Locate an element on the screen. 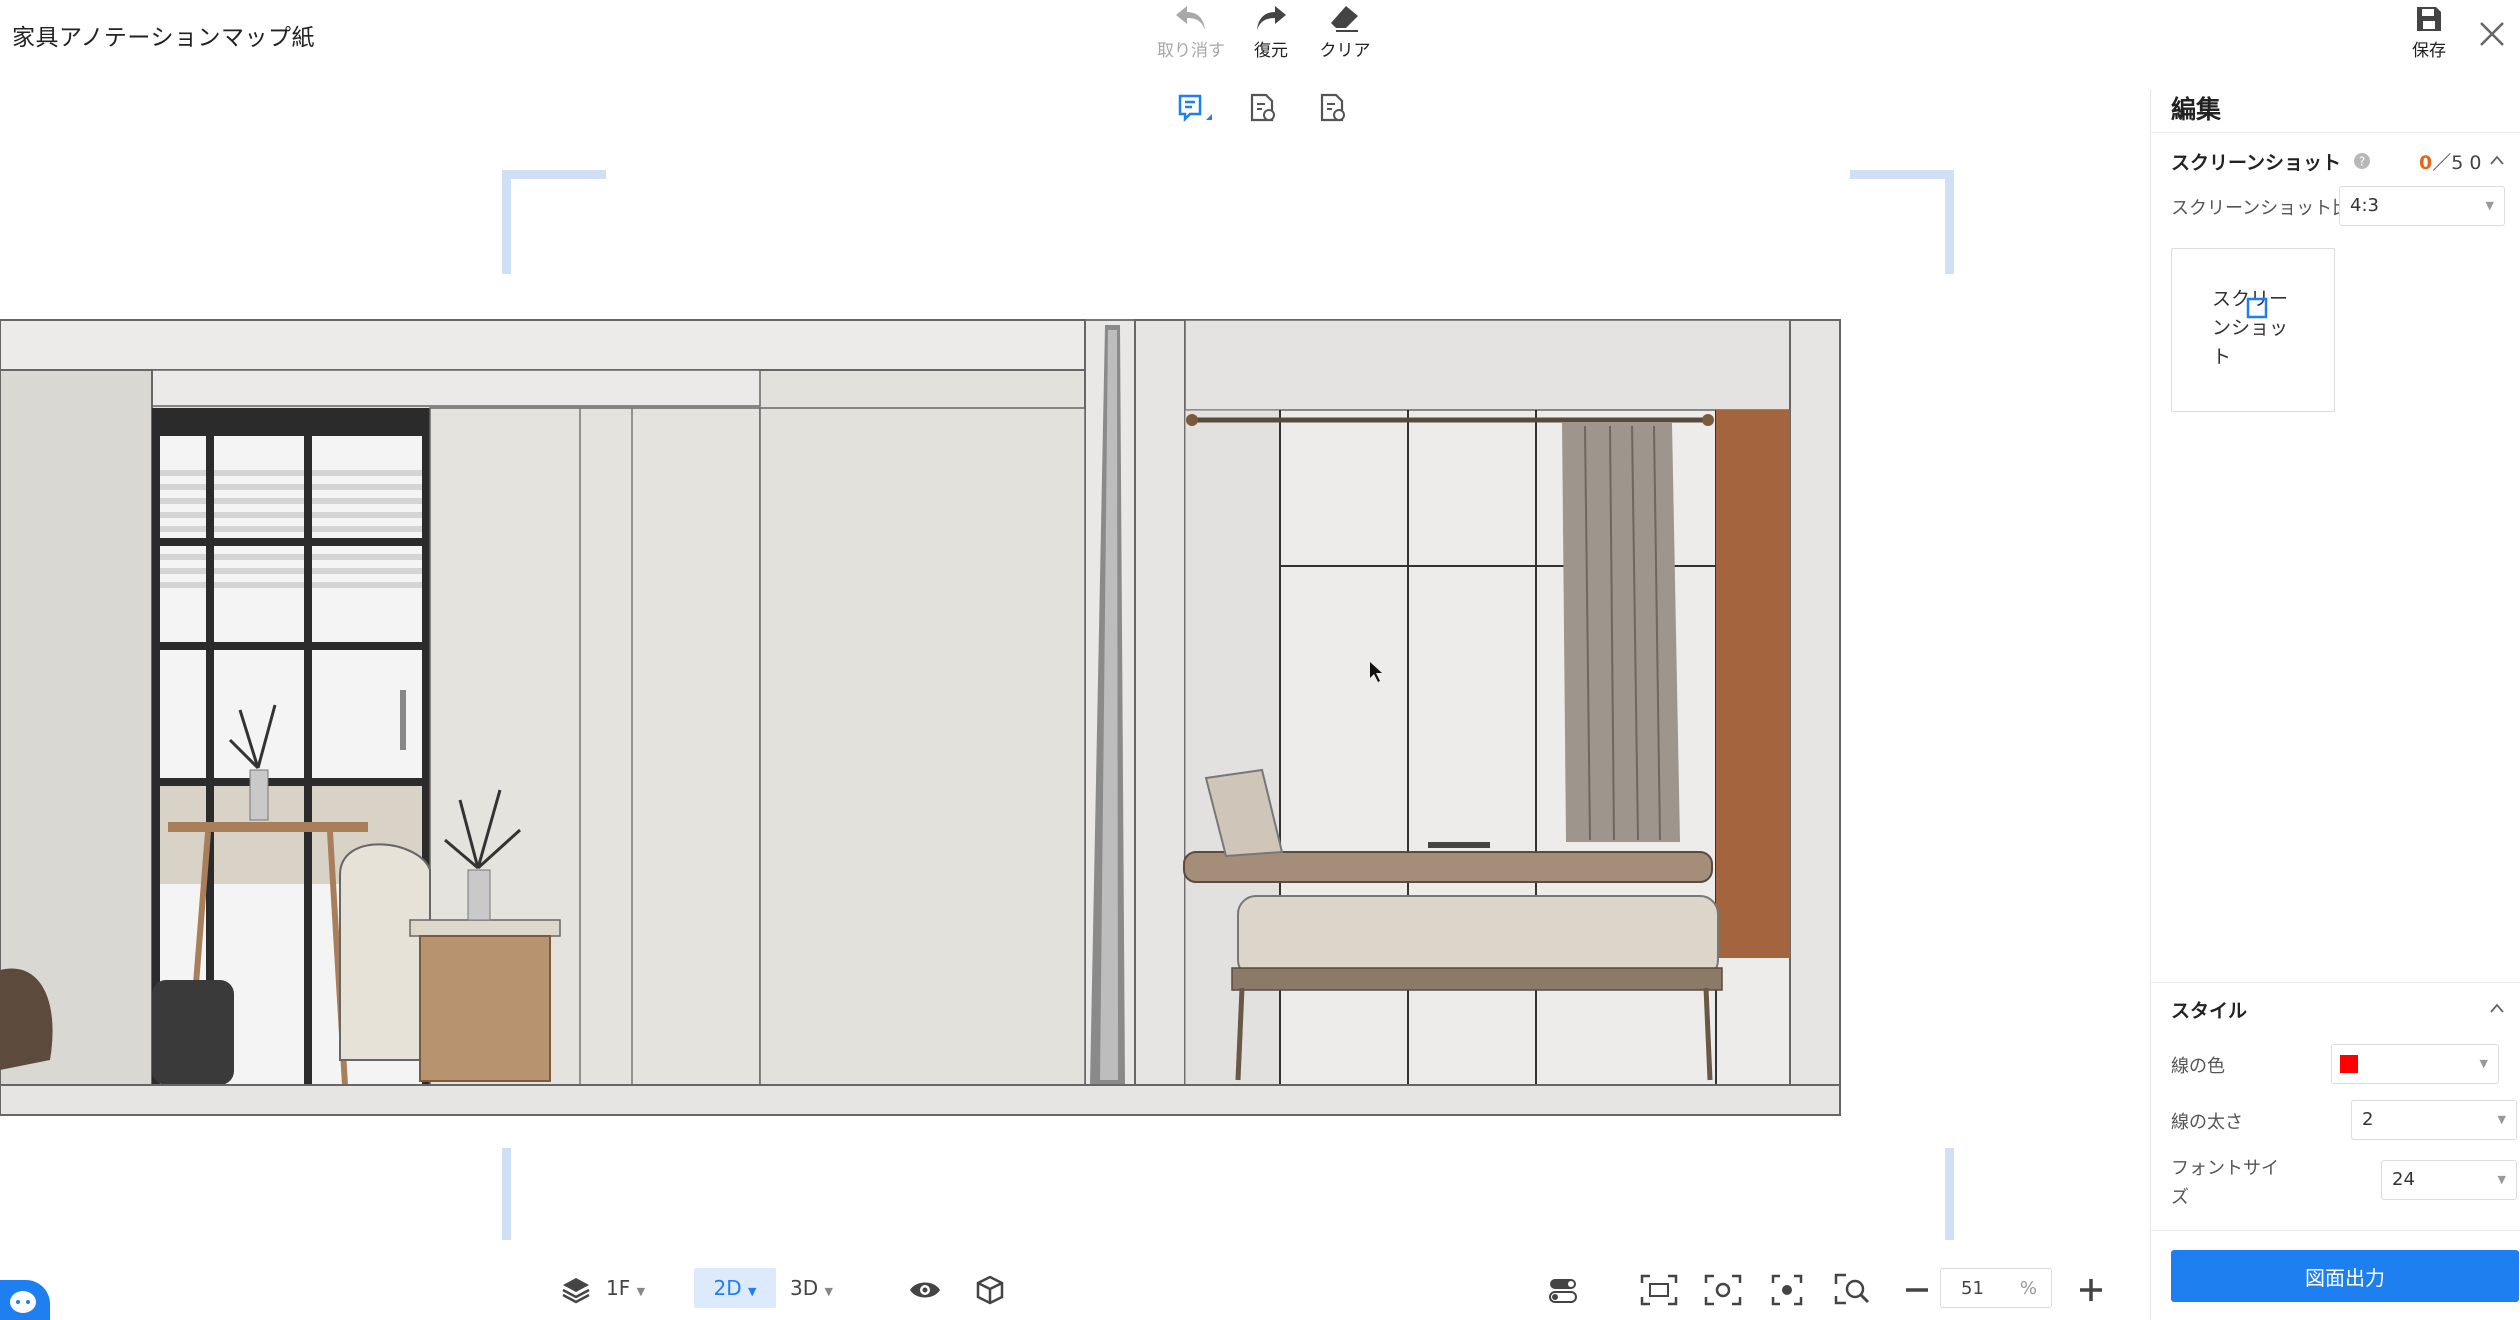 Image resolution: width=2520 pixels, height=1320 pixels. line-width-select: 2 ▼ is located at coordinates (2434, 1120).